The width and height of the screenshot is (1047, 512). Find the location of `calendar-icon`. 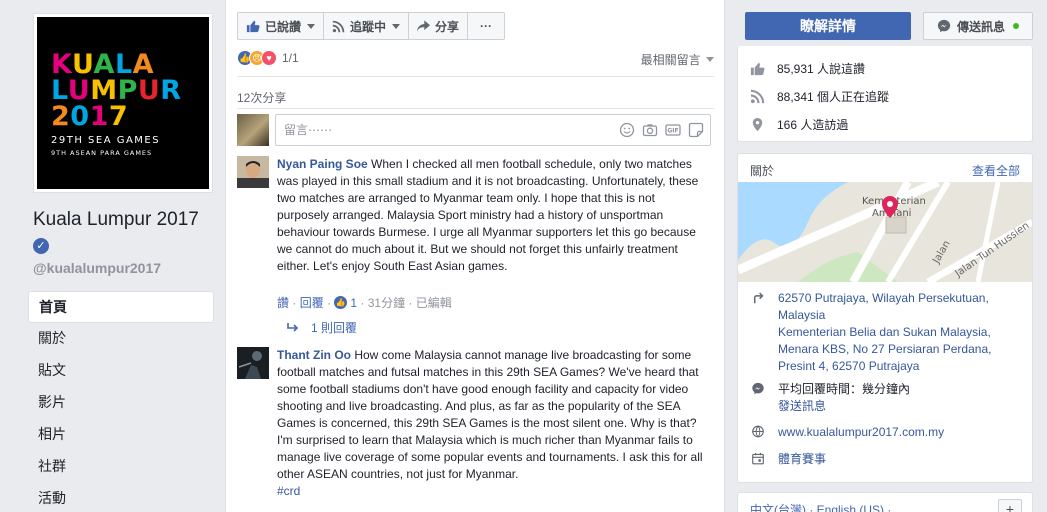

calendar-icon is located at coordinates (758, 458).